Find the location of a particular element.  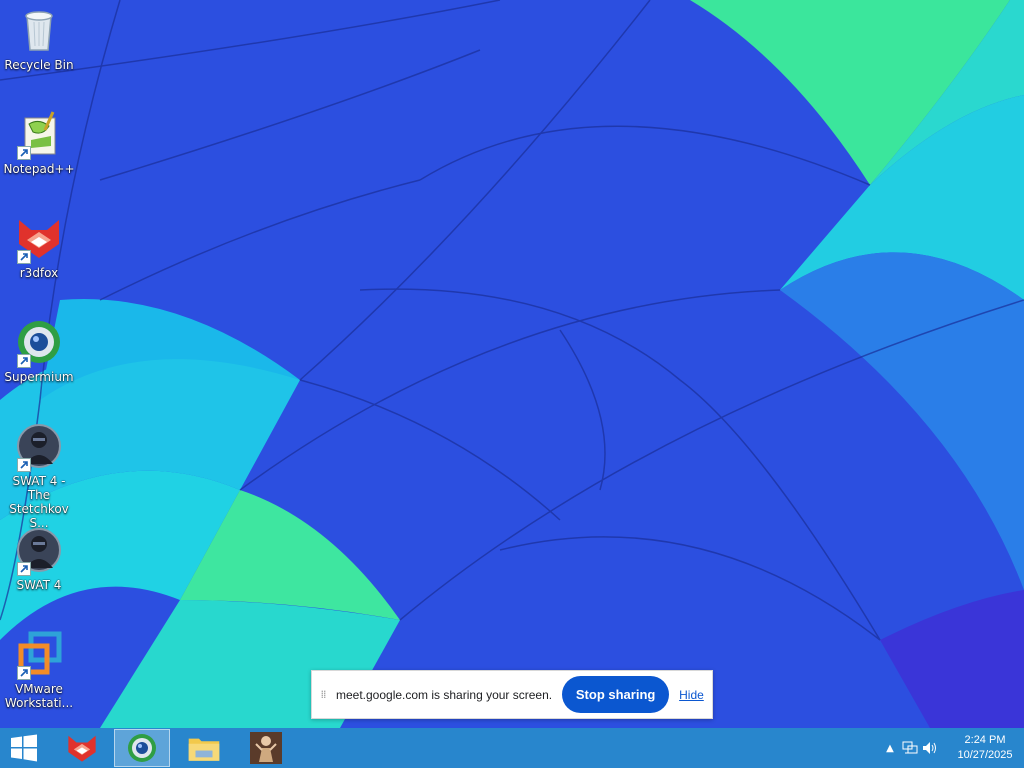

drag-handle-icon: ⁞⁞ is located at coordinates (323, 694).